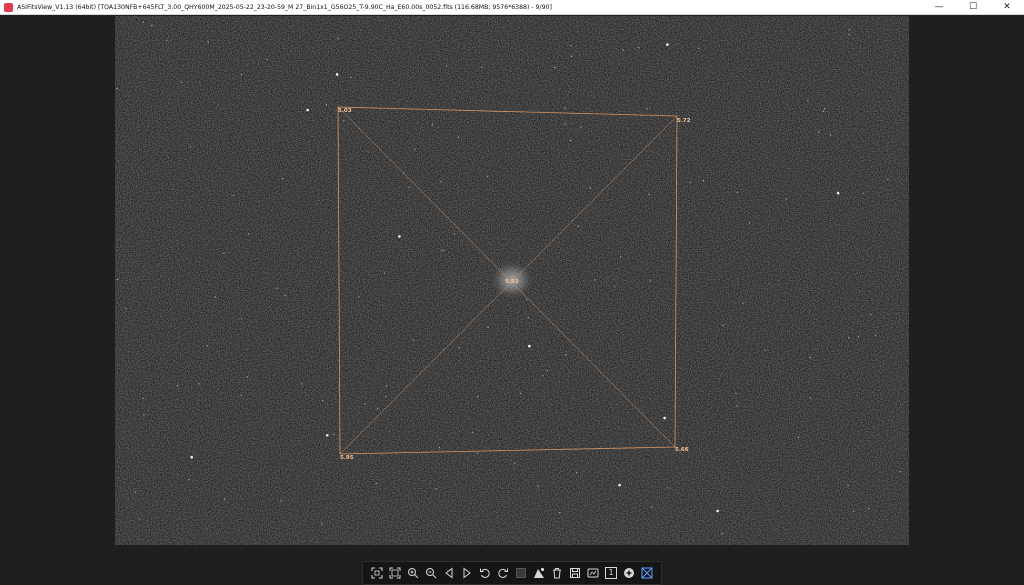 The image size is (1024, 585). What do you see at coordinates (521, 573) in the screenshot?
I see `stretch-button` at bounding box center [521, 573].